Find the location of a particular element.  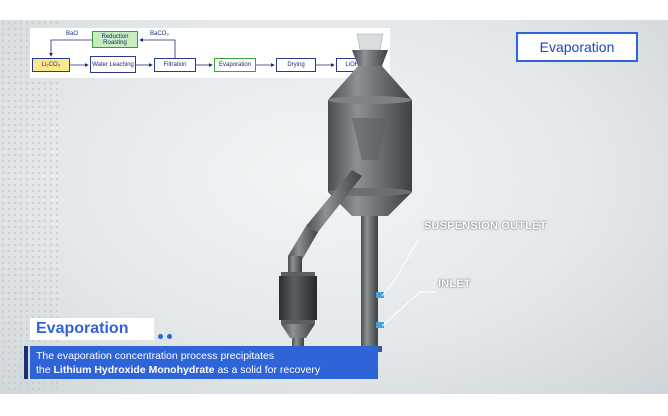

caption-heading: Evaporation is located at coordinates (92, 329).